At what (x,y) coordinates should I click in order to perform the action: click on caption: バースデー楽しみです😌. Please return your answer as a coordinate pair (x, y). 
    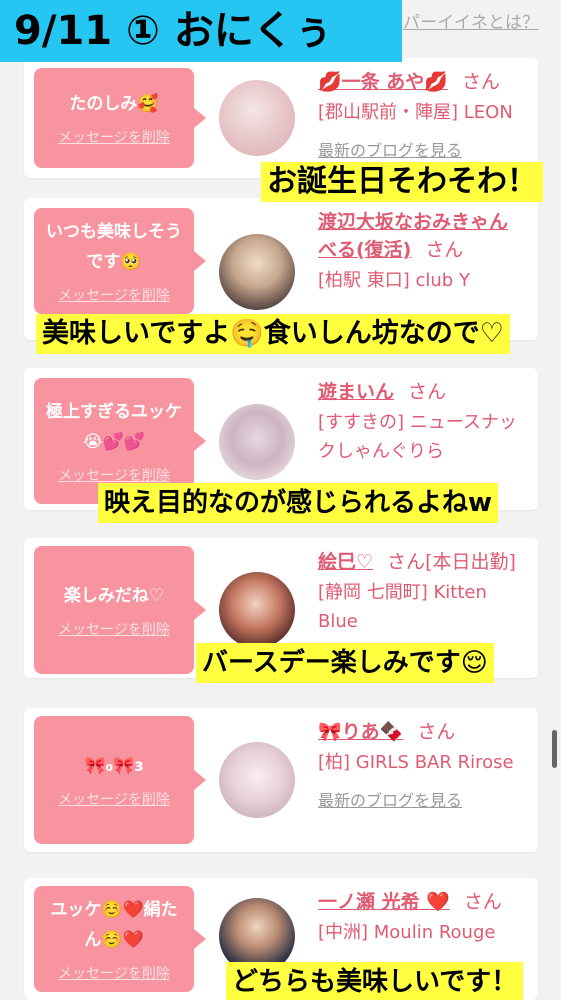
    Looking at the image, I should click on (345, 663).